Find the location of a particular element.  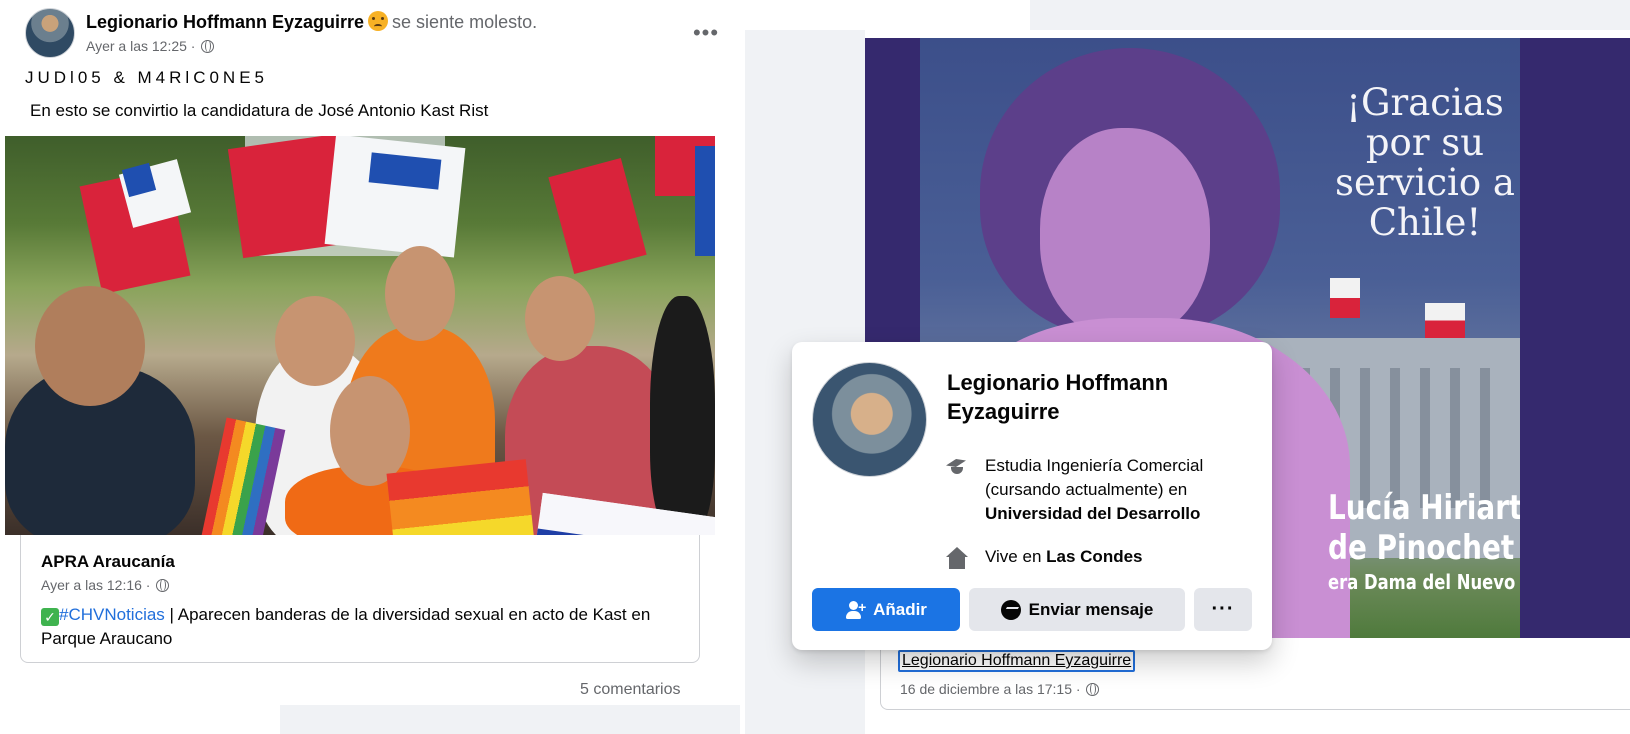

person-mask is located at coordinates (682, 415).